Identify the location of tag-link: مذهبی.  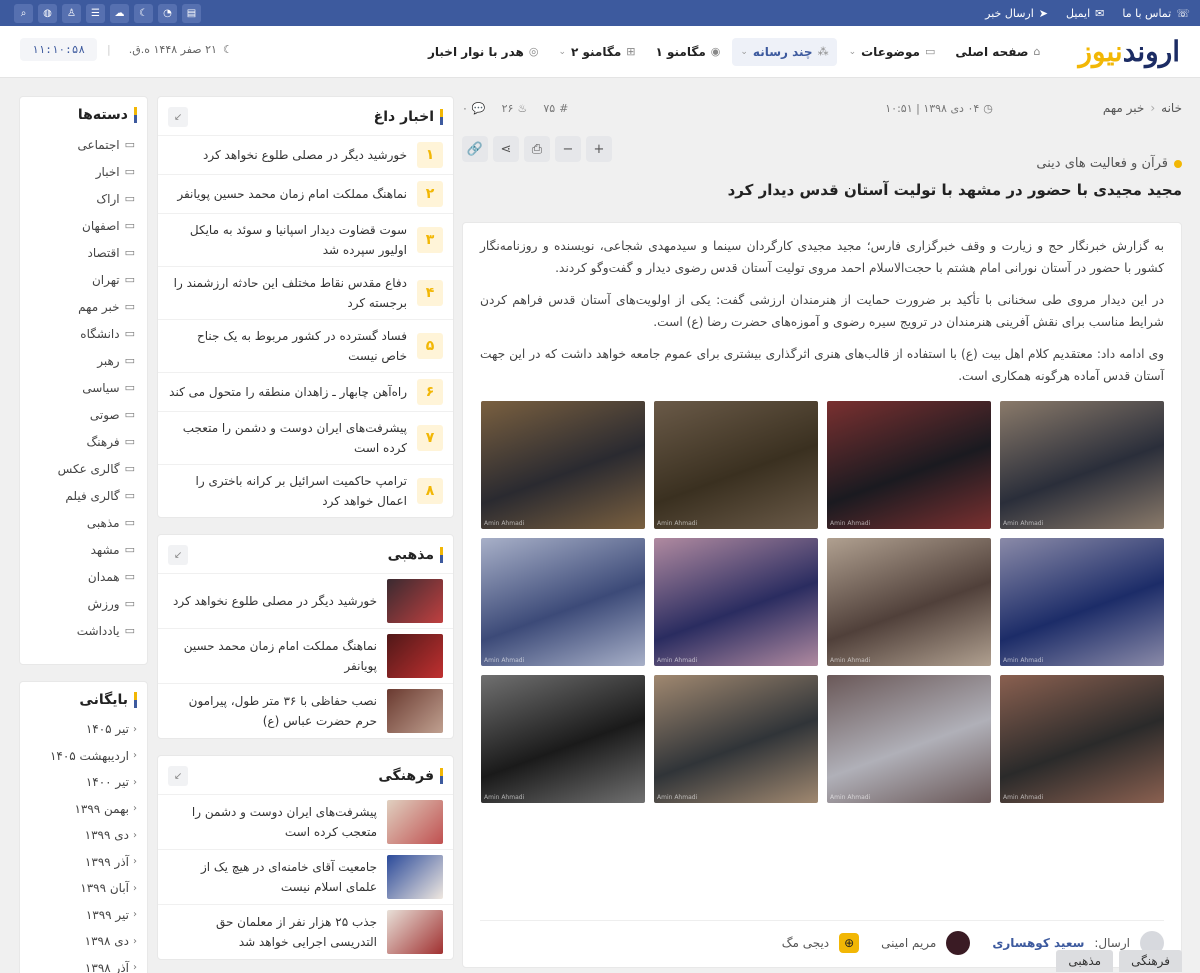
(1085, 961).